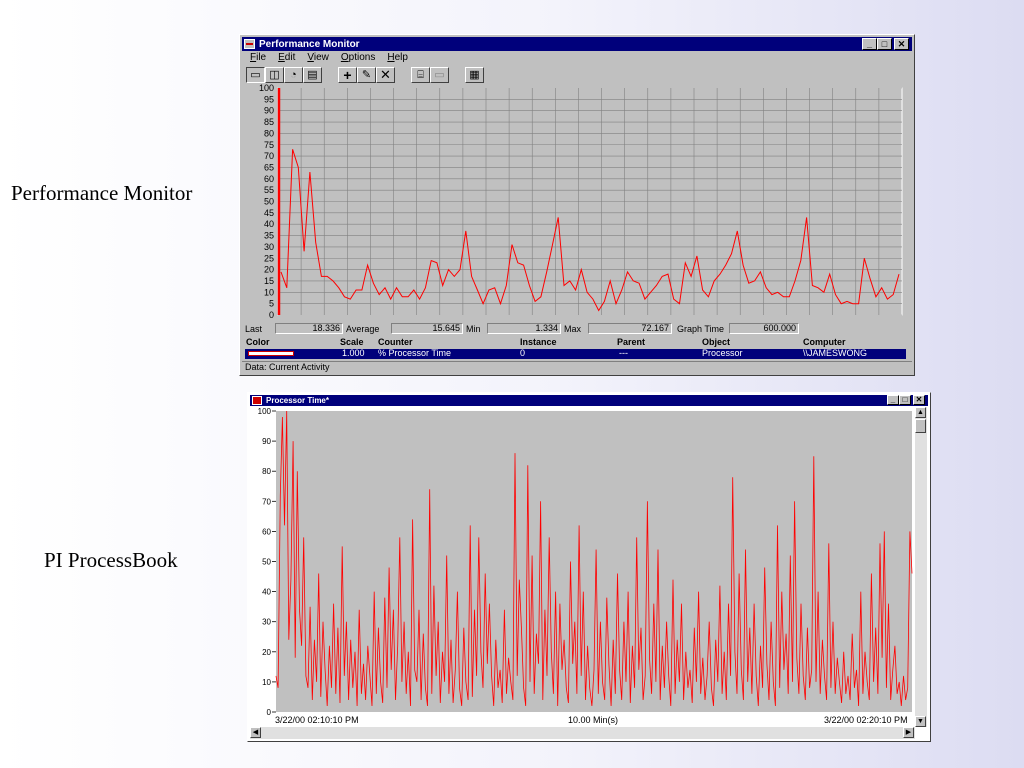  What do you see at coordinates (269, 167) in the screenshot?
I see `y-tick-label: 65` at bounding box center [269, 167].